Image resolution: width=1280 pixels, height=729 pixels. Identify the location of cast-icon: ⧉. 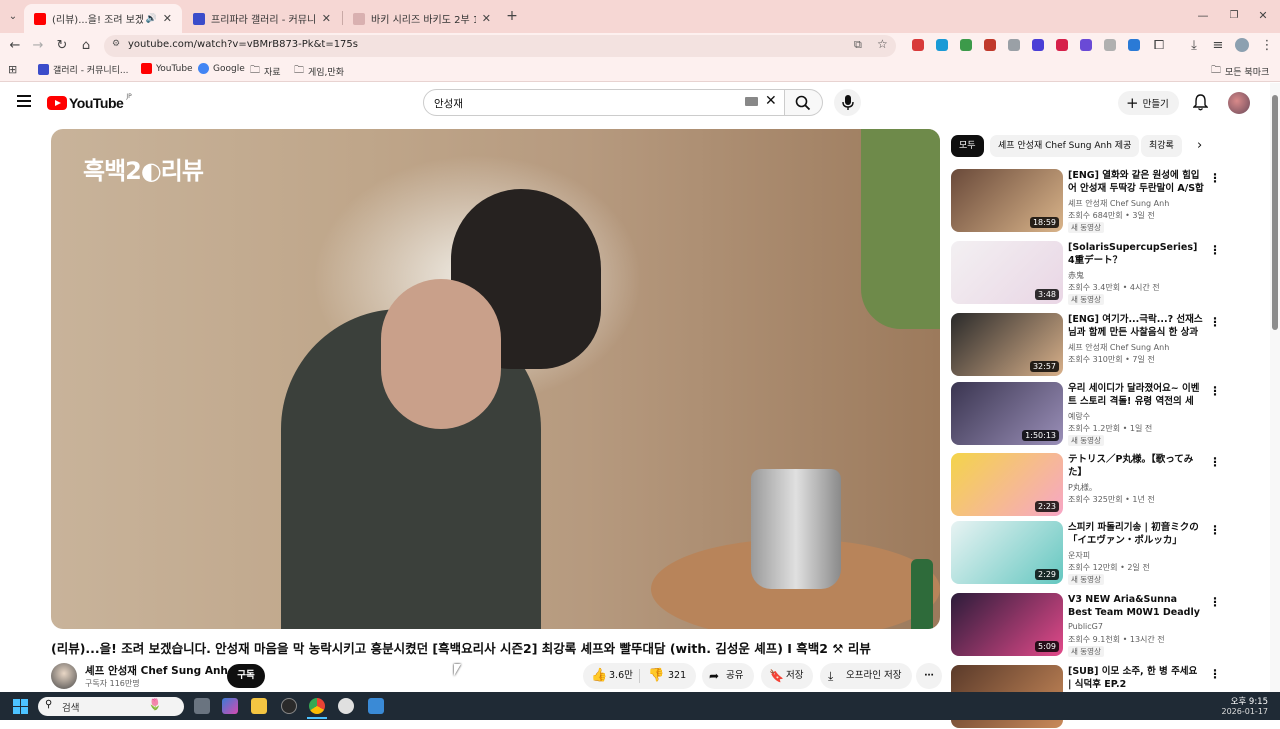
(858, 45).